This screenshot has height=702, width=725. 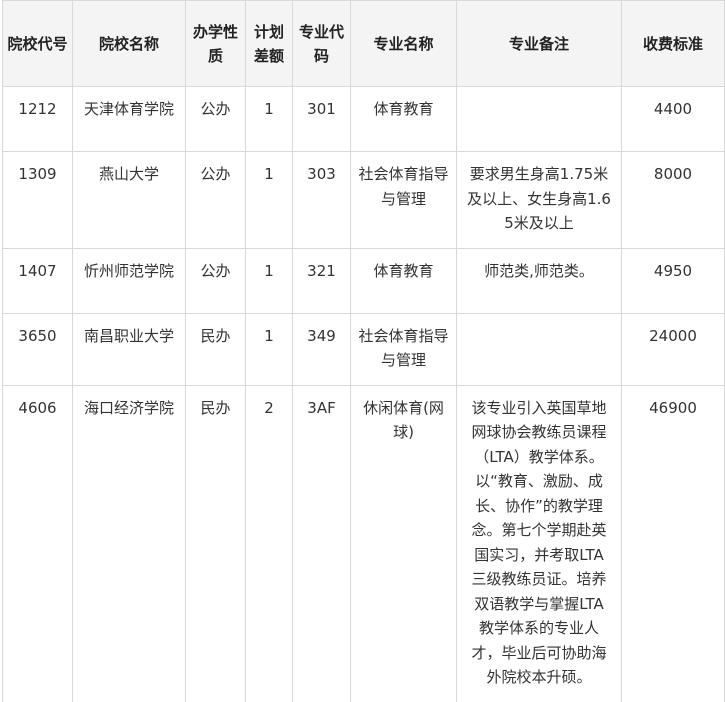 What do you see at coordinates (321, 280) in the screenshot?
I see `cell-major-code: 321` at bounding box center [321, 280].